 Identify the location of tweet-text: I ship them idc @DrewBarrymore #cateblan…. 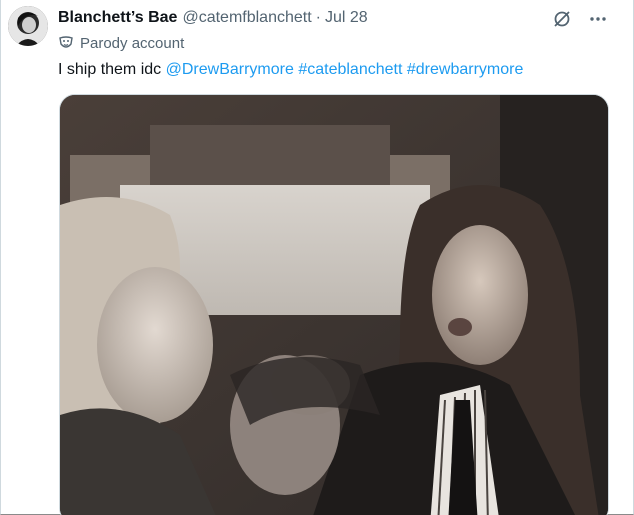
(290, 70).